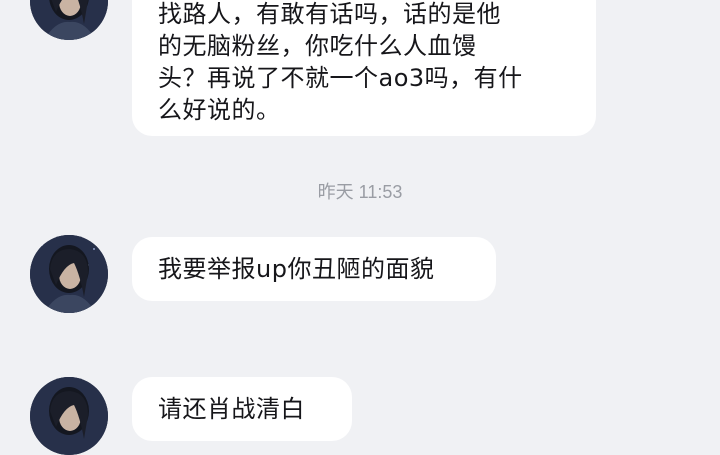 This screenshot has width=720, height=455. I want to click on message-text-line: 头？再说了不就一个ao3吗，有什, so click(340, 78).